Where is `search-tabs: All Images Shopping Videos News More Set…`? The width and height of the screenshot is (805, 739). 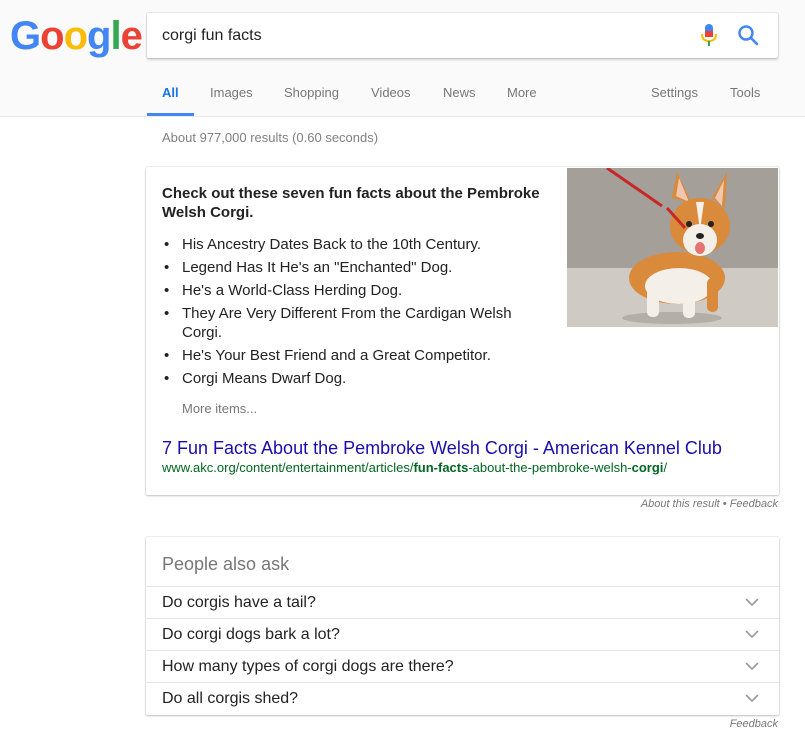
search-tabs: All Images Shopping Videos News More Set… is located at coordinates (466, 97).